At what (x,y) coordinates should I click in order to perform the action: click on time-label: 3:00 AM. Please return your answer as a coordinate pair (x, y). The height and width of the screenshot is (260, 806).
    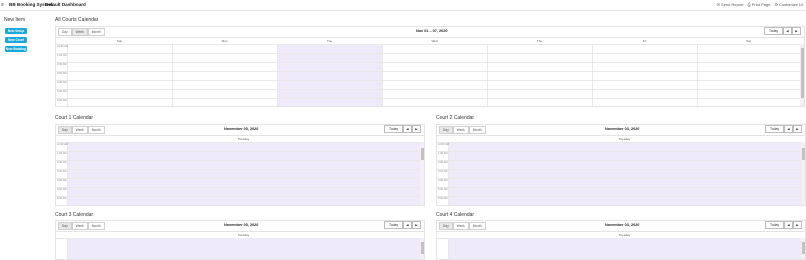
    Looking at the image, I should click on (443, 171).